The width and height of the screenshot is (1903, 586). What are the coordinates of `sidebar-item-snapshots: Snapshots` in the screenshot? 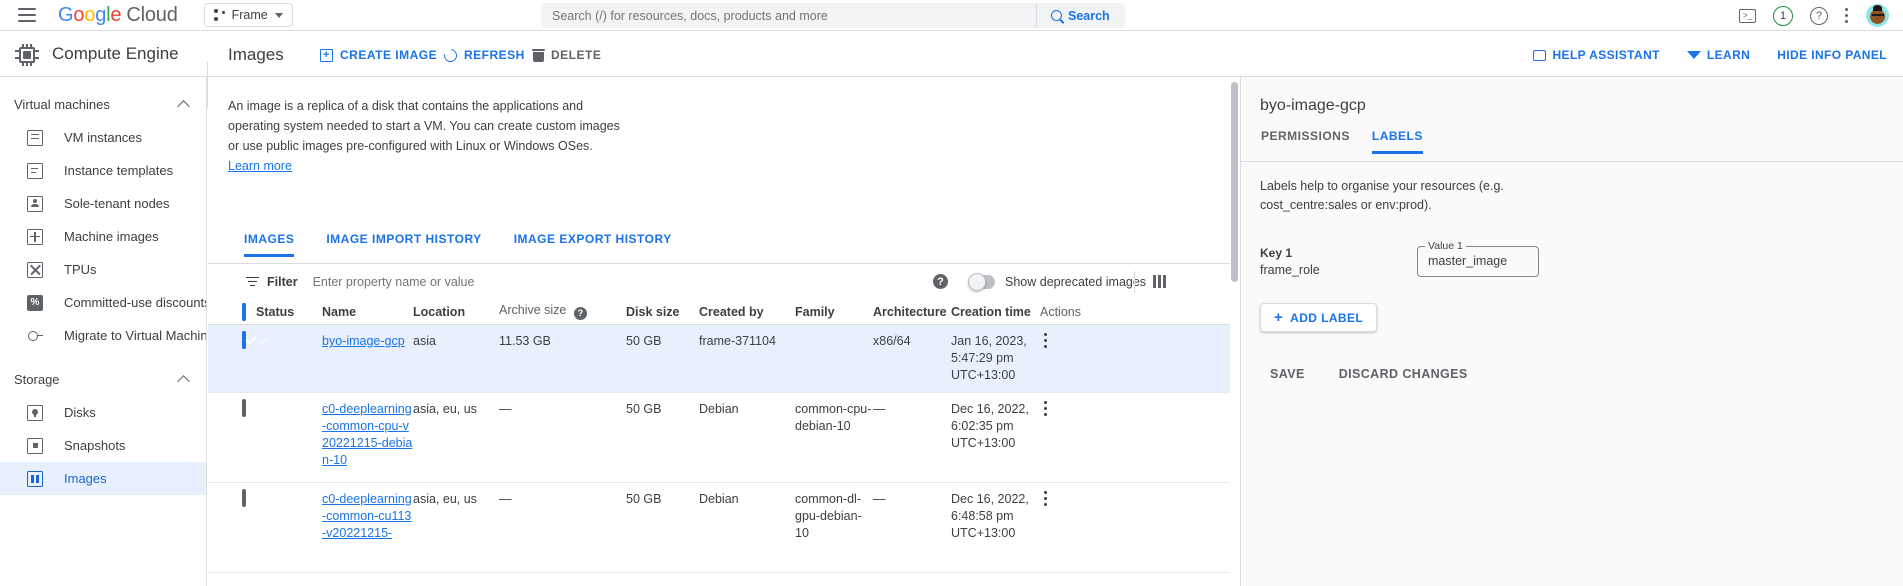 It's located at (103, 445).